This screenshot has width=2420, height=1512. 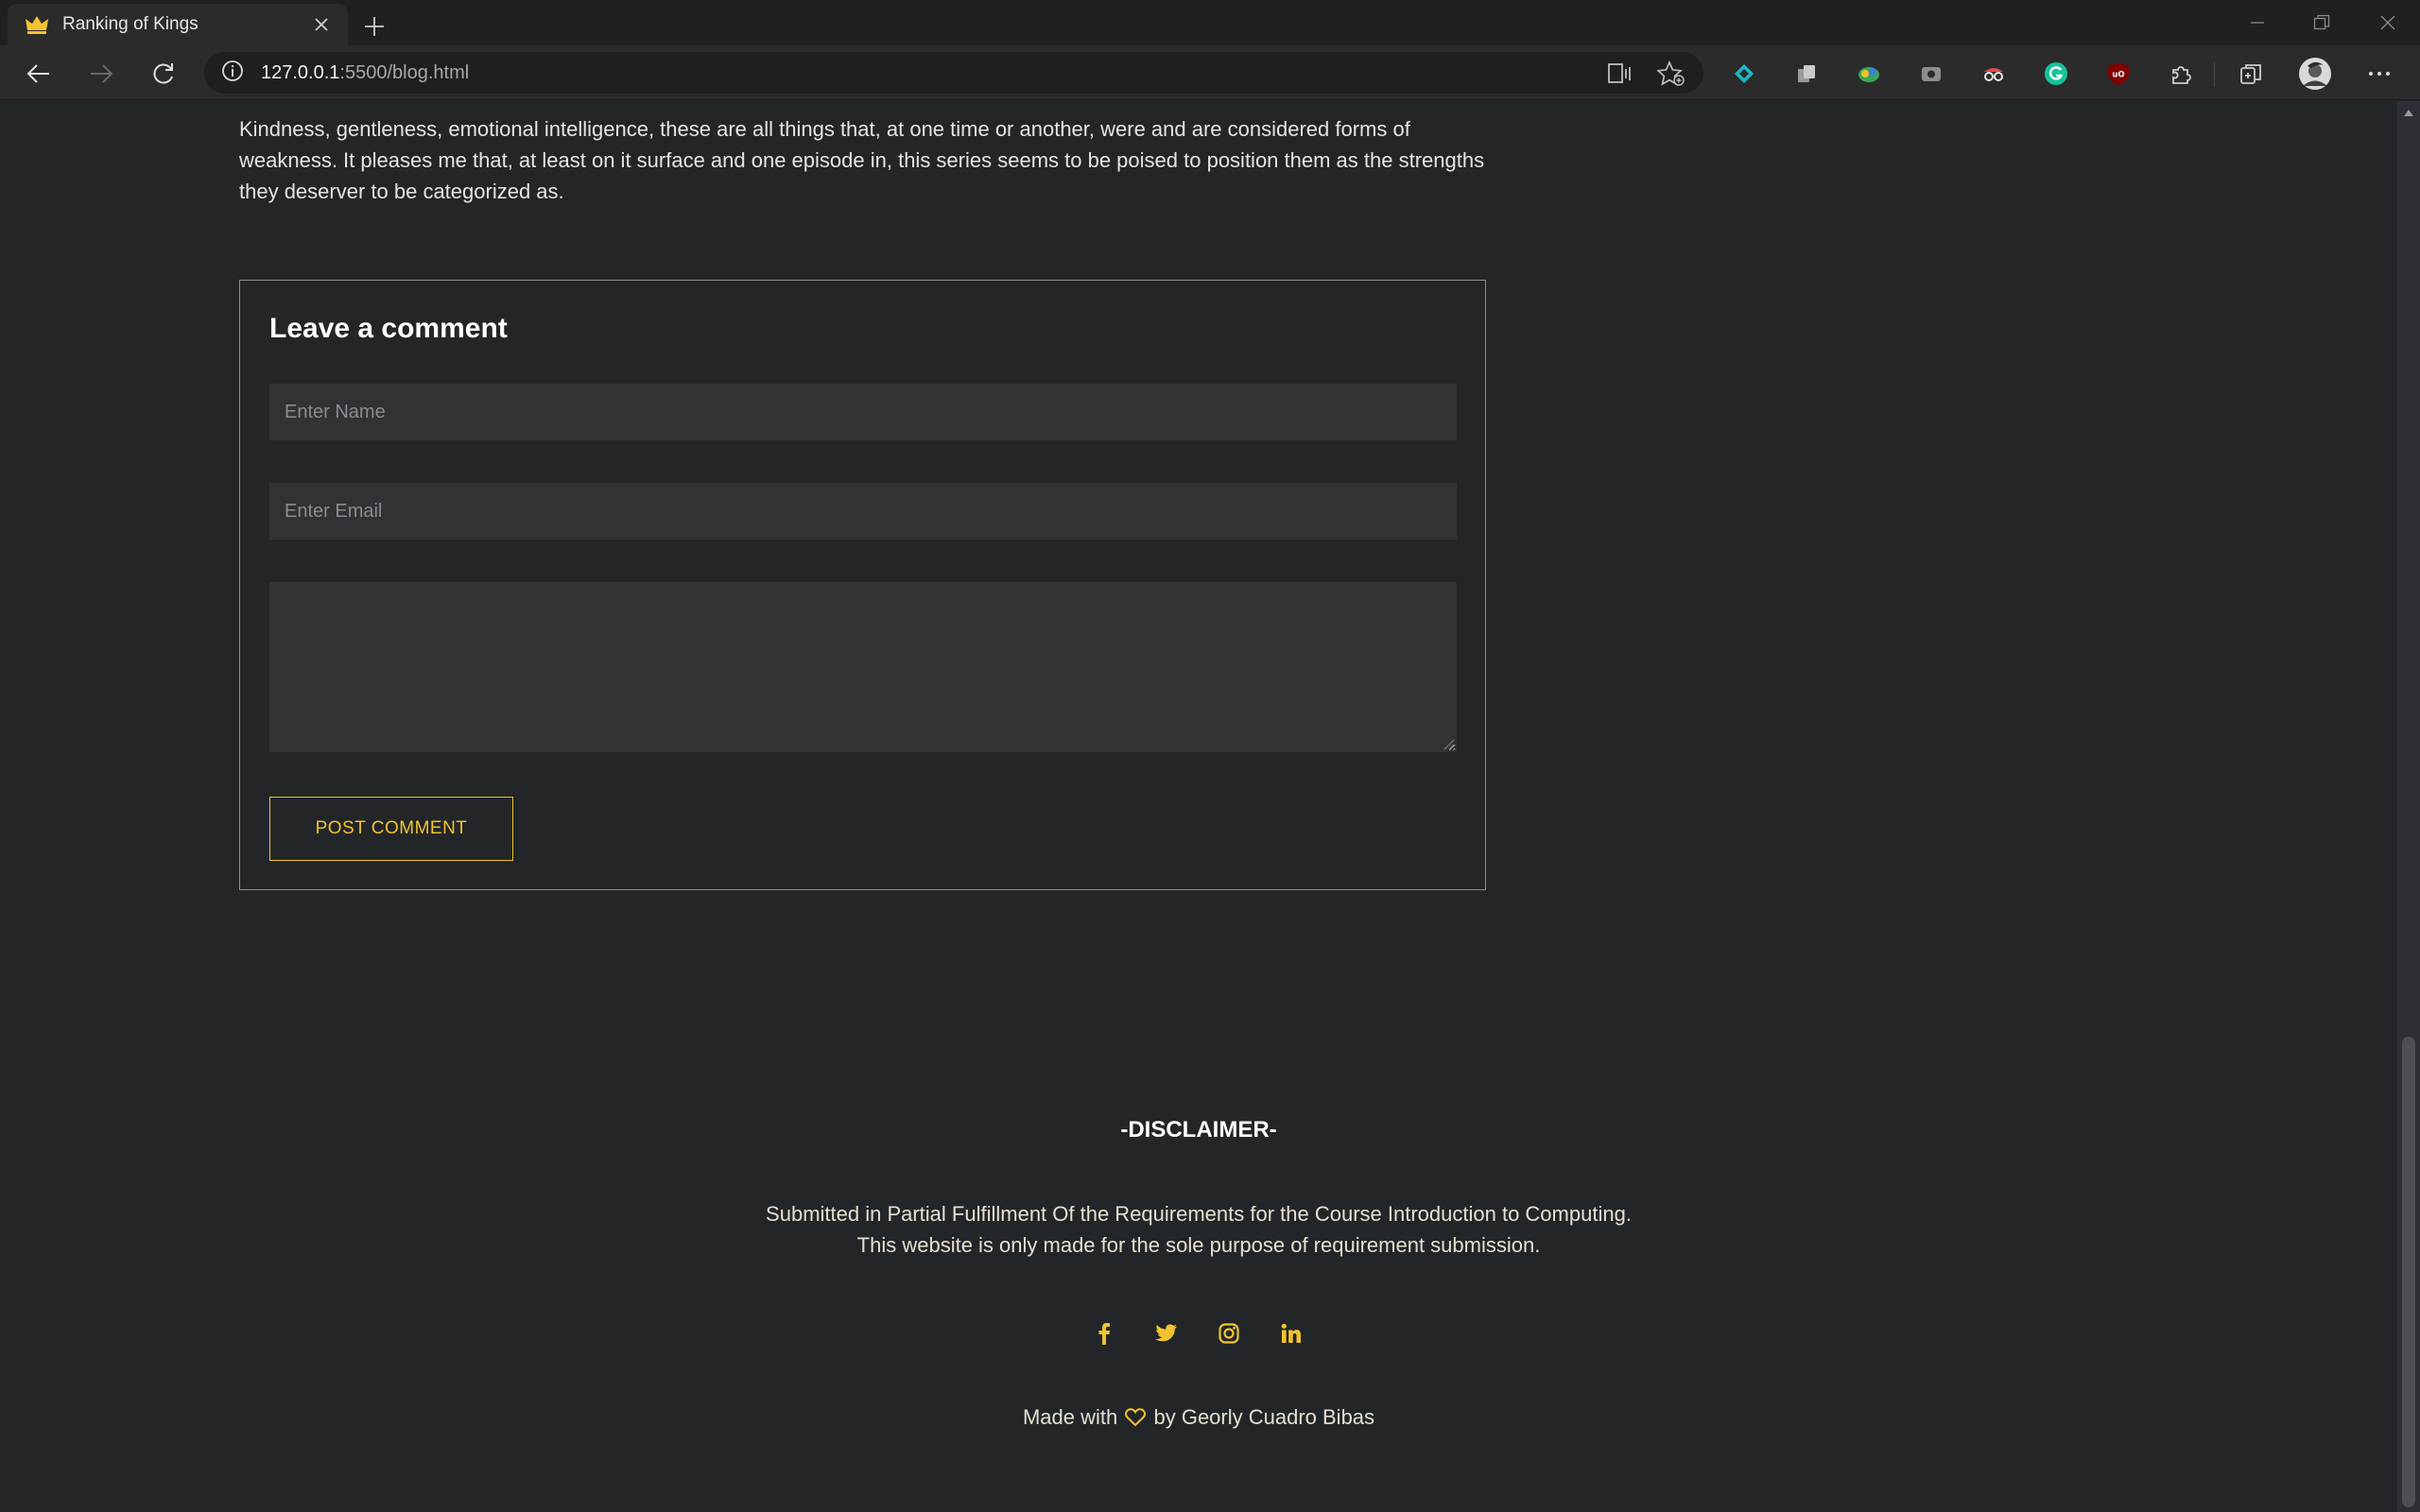 I want to click on close-tab-icon, so click(x=321, y=24).